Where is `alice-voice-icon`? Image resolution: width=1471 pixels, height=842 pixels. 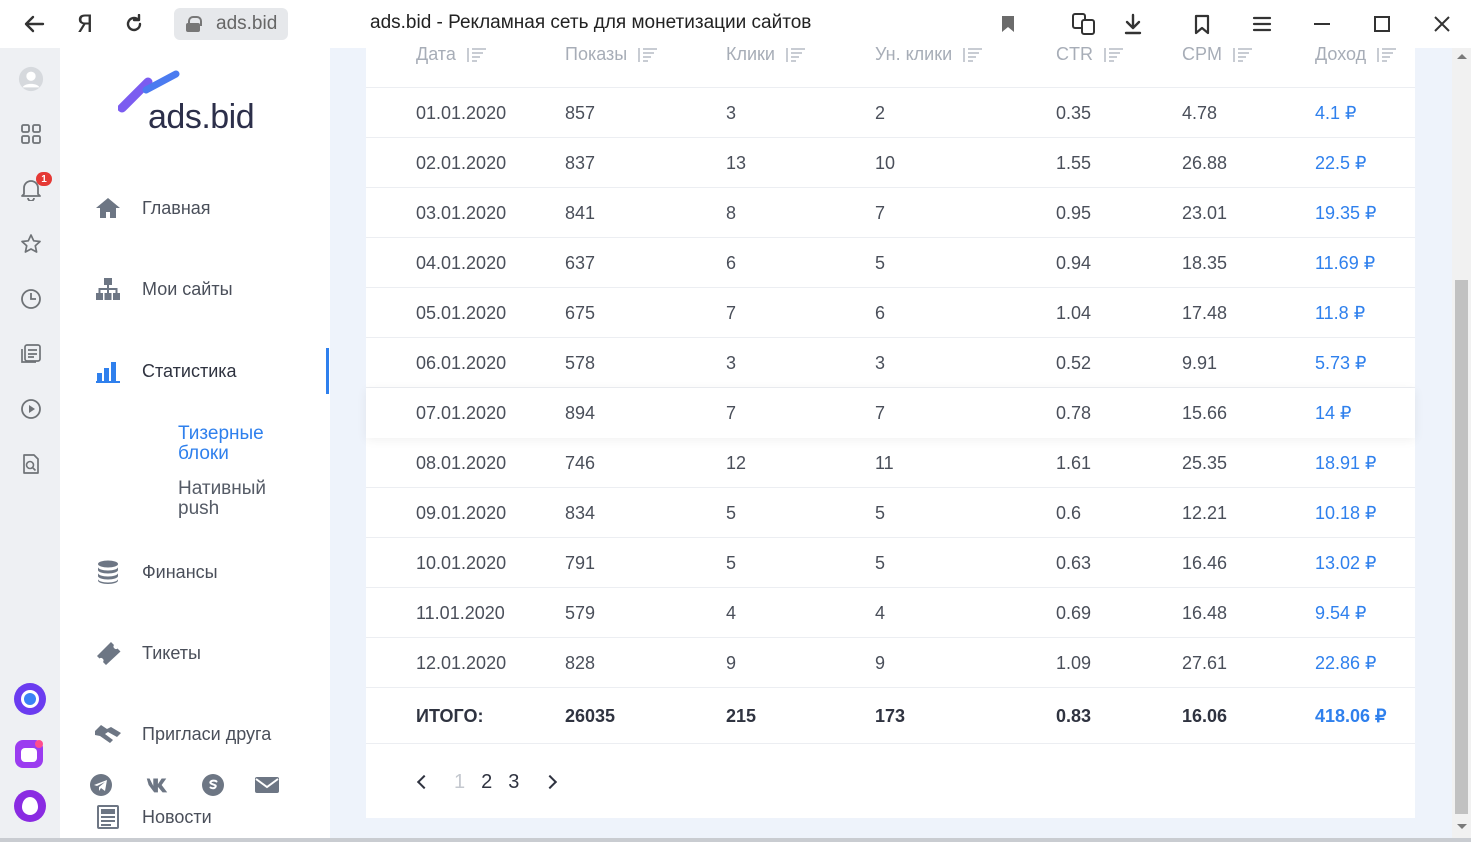
alice-voice-icon is located at coordinates (30, 806).